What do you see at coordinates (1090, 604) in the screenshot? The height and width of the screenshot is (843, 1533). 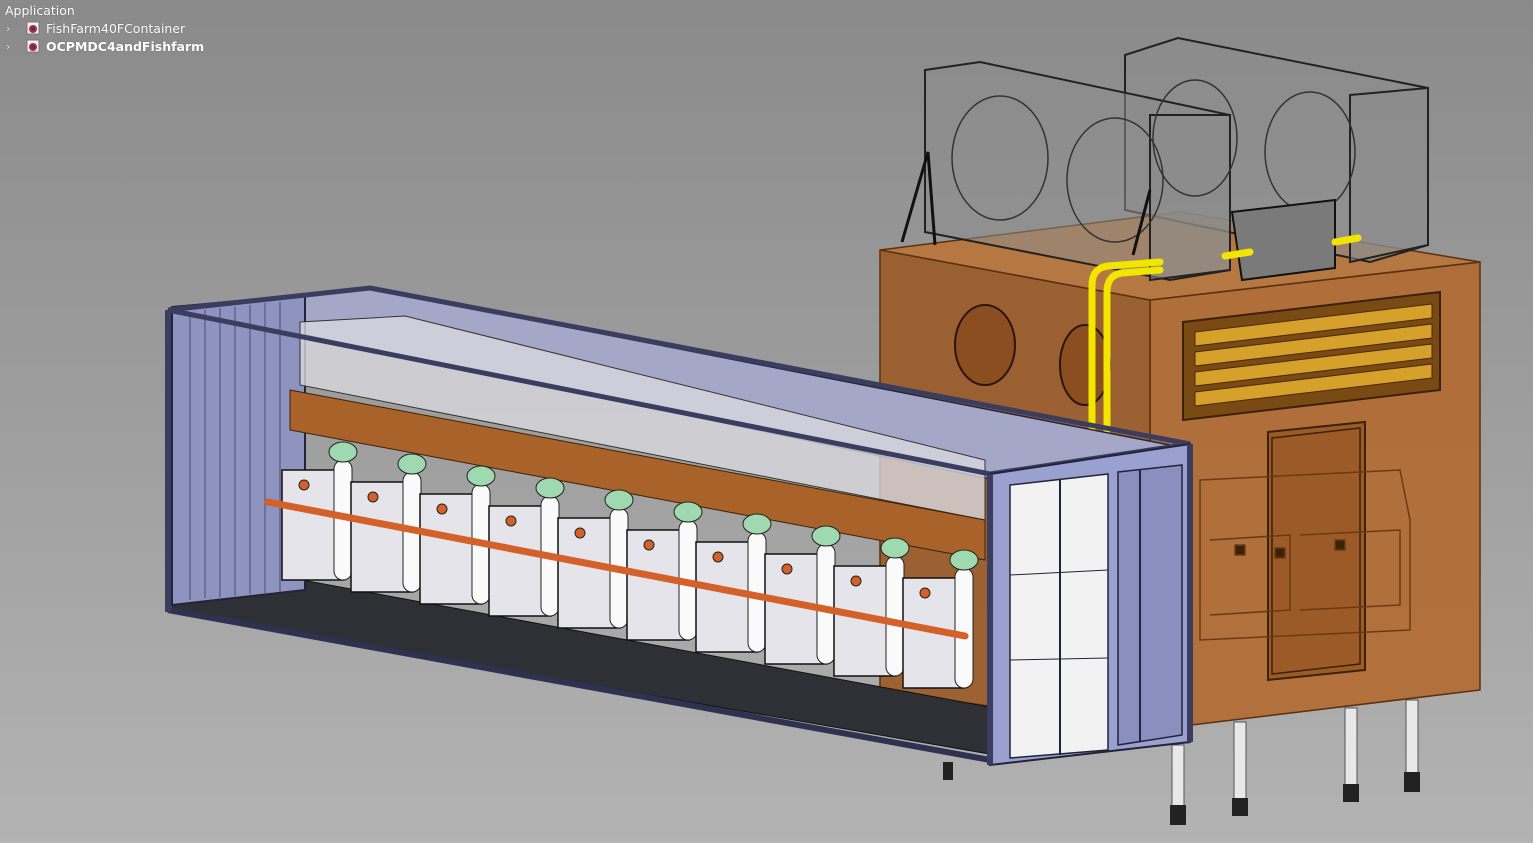 I see `container-doors` at bounding box center [1090, 604].